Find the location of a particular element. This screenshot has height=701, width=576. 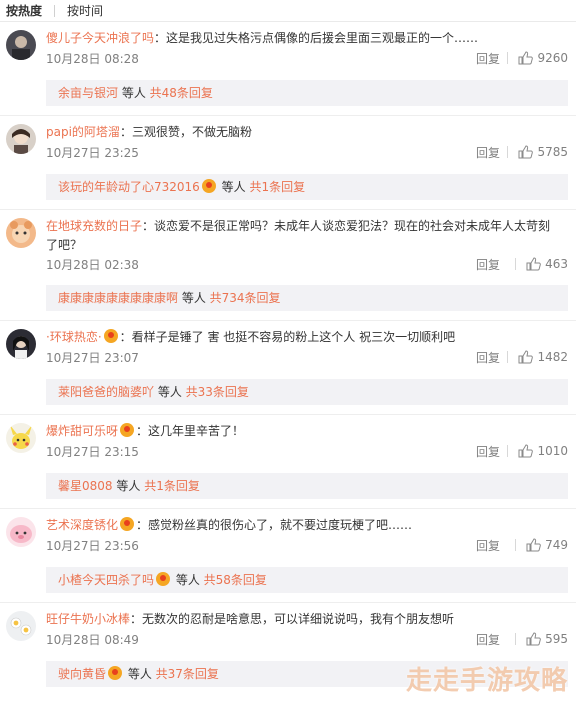

site-watermark: 走走手游攻略 is located at coordinates (486, 681).